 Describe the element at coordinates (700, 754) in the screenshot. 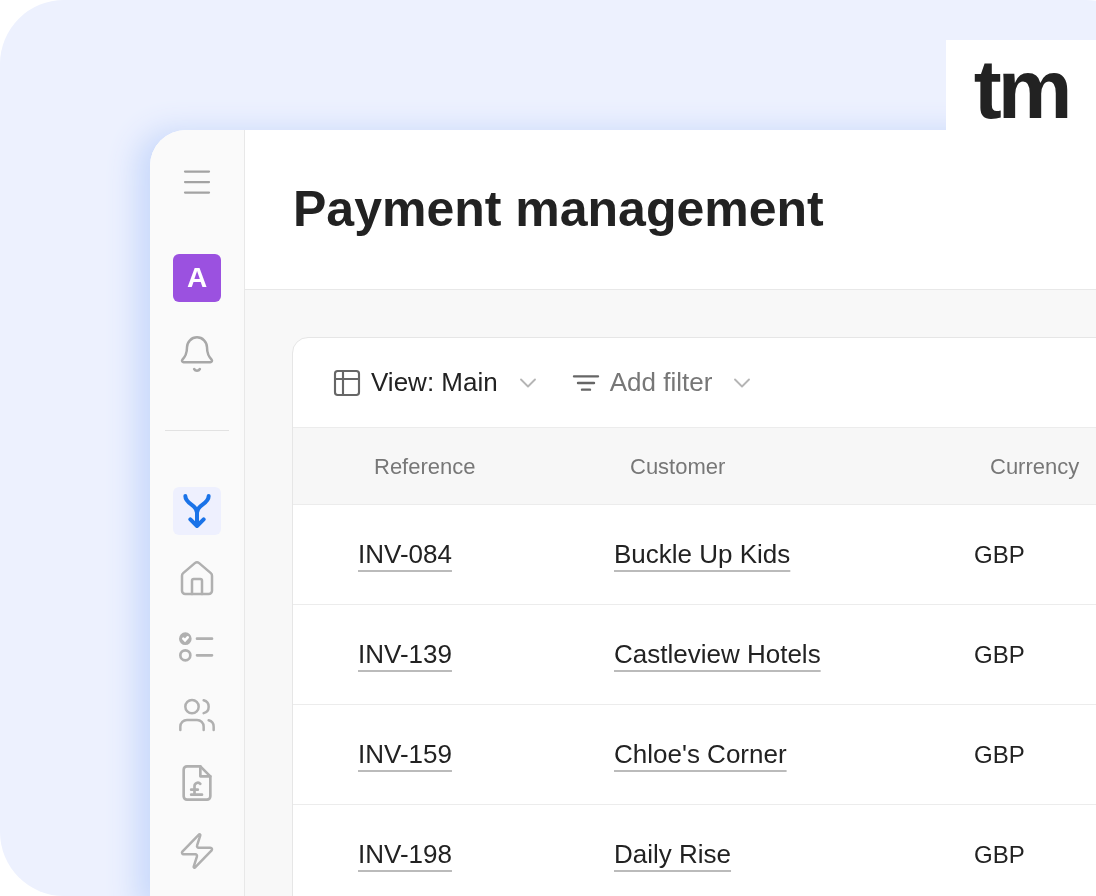

I see `customer-link: Chloe's Corner` at that location.